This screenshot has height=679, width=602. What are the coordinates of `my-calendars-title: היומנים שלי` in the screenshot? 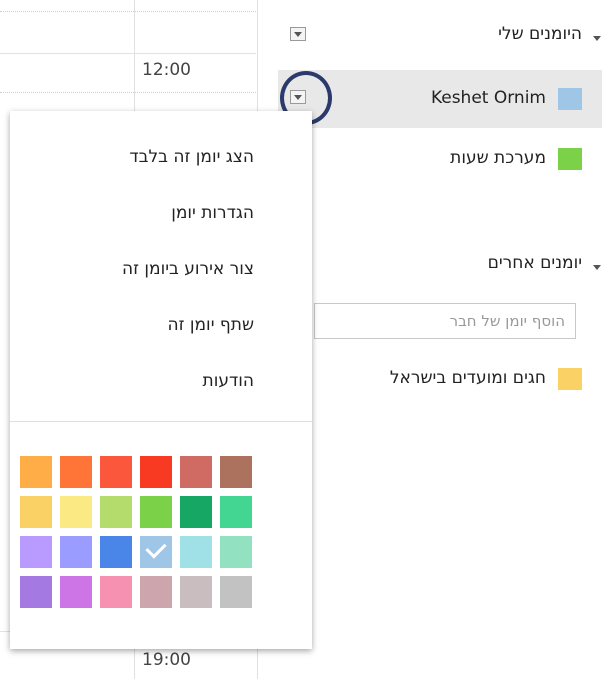 It's located at (540, 34).